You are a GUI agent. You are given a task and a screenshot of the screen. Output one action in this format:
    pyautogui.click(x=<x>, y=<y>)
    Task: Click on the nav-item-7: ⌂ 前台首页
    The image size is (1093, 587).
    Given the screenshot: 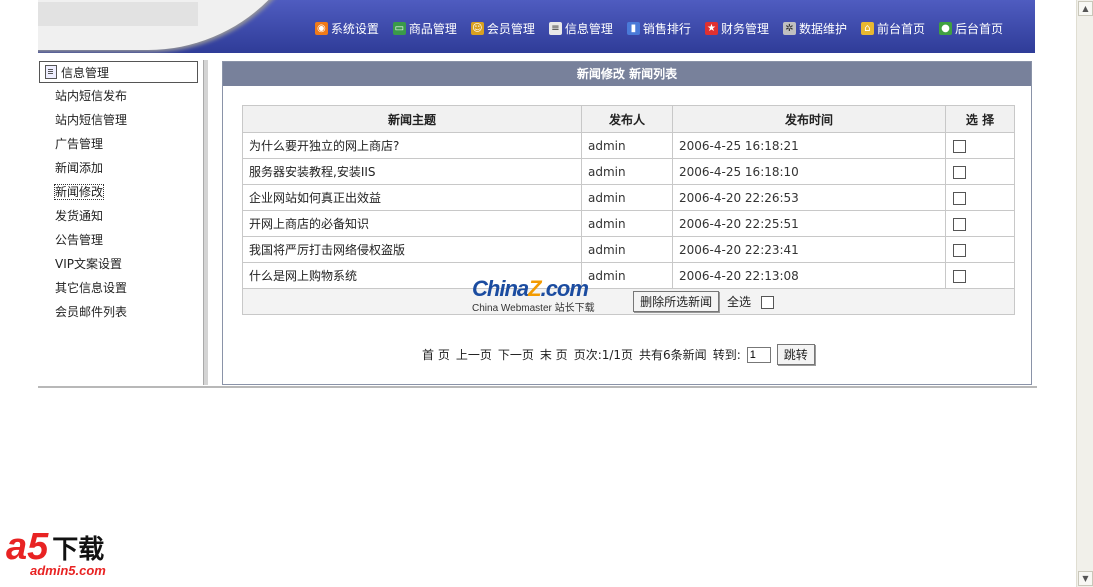 What is the action you would take?
    pyautogui.click(x=892, y=28)
    